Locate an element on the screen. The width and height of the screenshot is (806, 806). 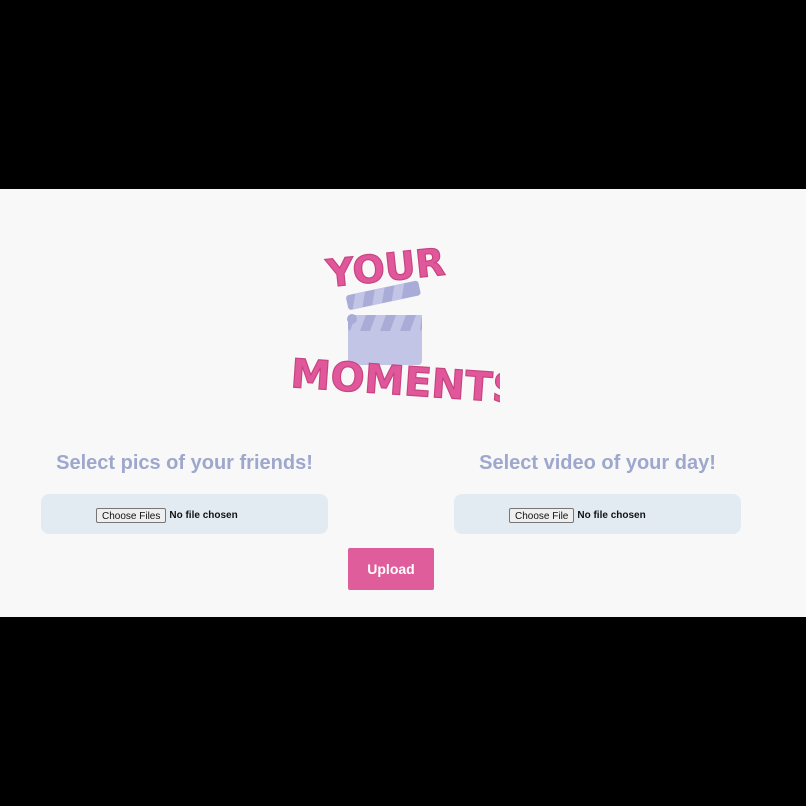
upload-button: Upload is located at coordinates (391, 569).